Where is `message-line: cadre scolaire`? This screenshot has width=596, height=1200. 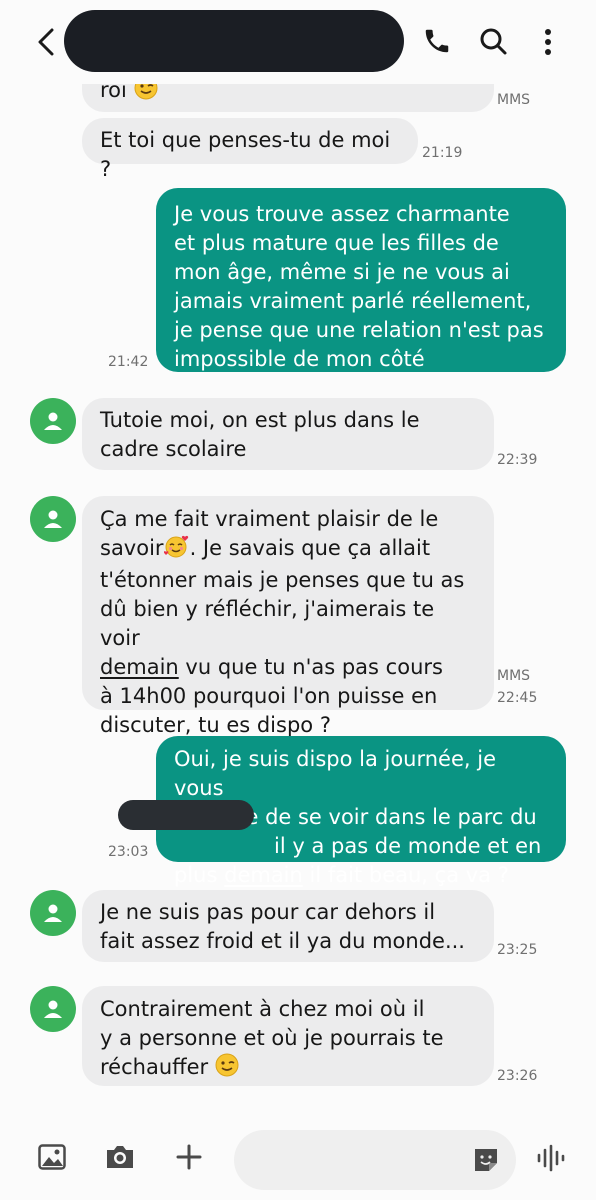 message-line: cadre scolaire is located at coordinates (173, 449).